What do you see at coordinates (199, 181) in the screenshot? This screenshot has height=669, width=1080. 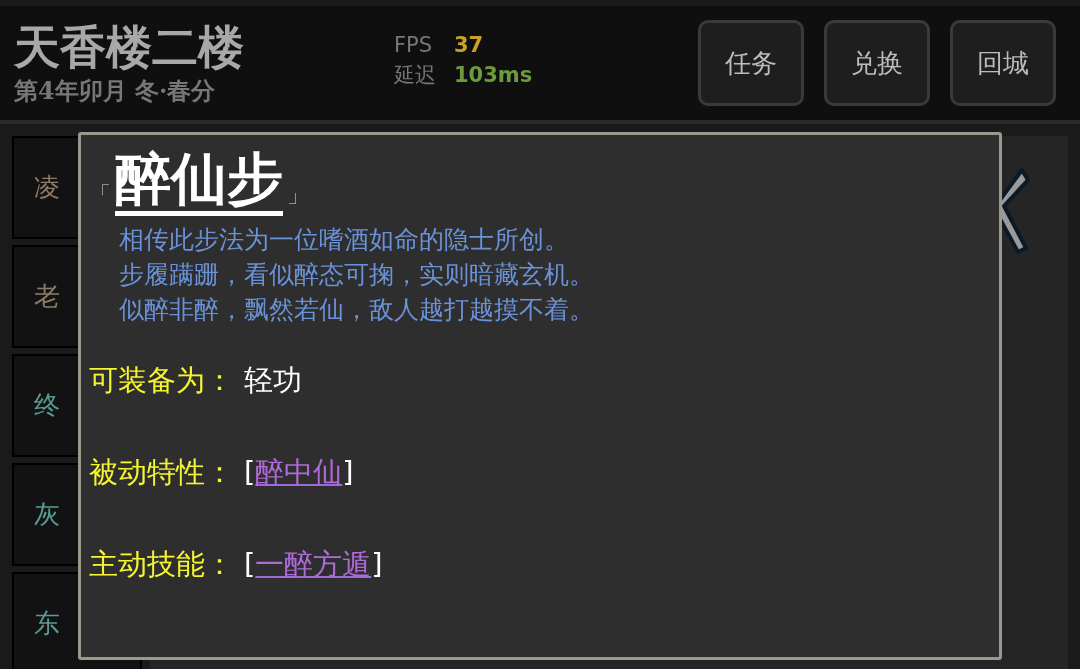 I see `skill-title: 醉仙步` at bounding box center [199, 181].